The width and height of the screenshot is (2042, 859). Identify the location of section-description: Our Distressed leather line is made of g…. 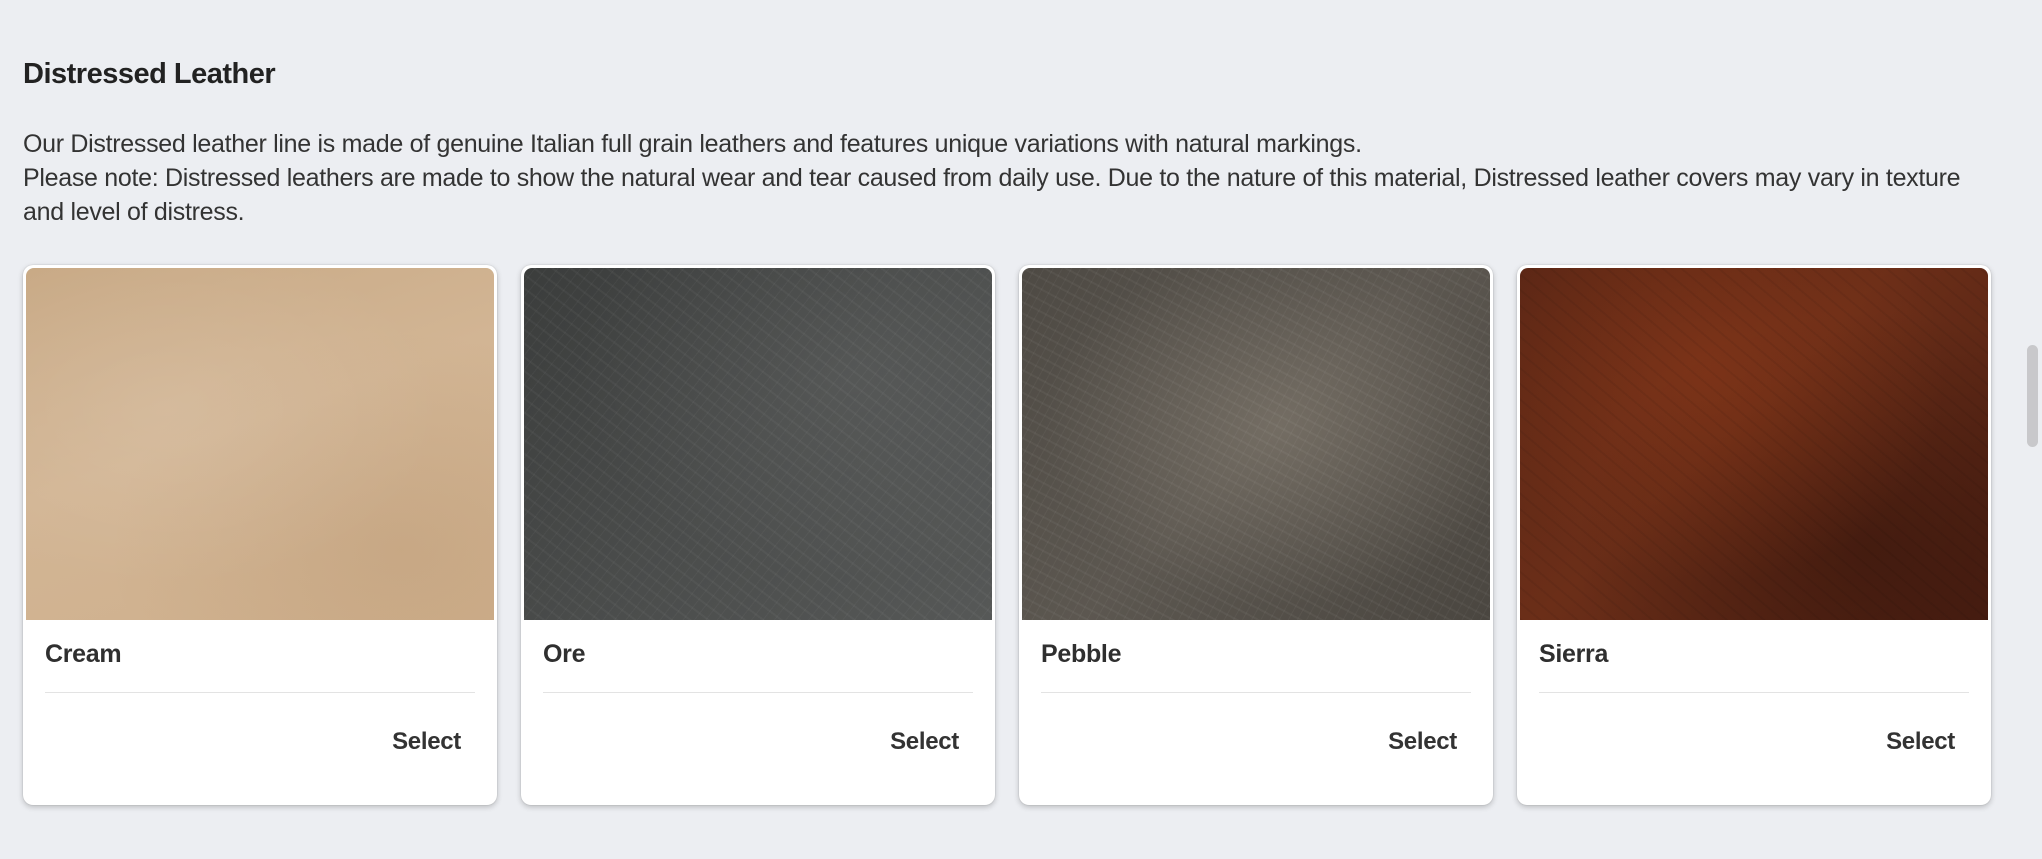
(1008, 178).